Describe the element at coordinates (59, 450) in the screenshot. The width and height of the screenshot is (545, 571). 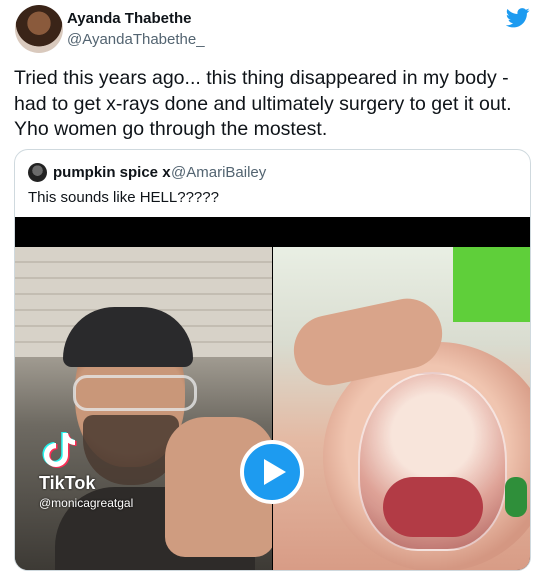
I see `tiktok-logo-icon` at that location.